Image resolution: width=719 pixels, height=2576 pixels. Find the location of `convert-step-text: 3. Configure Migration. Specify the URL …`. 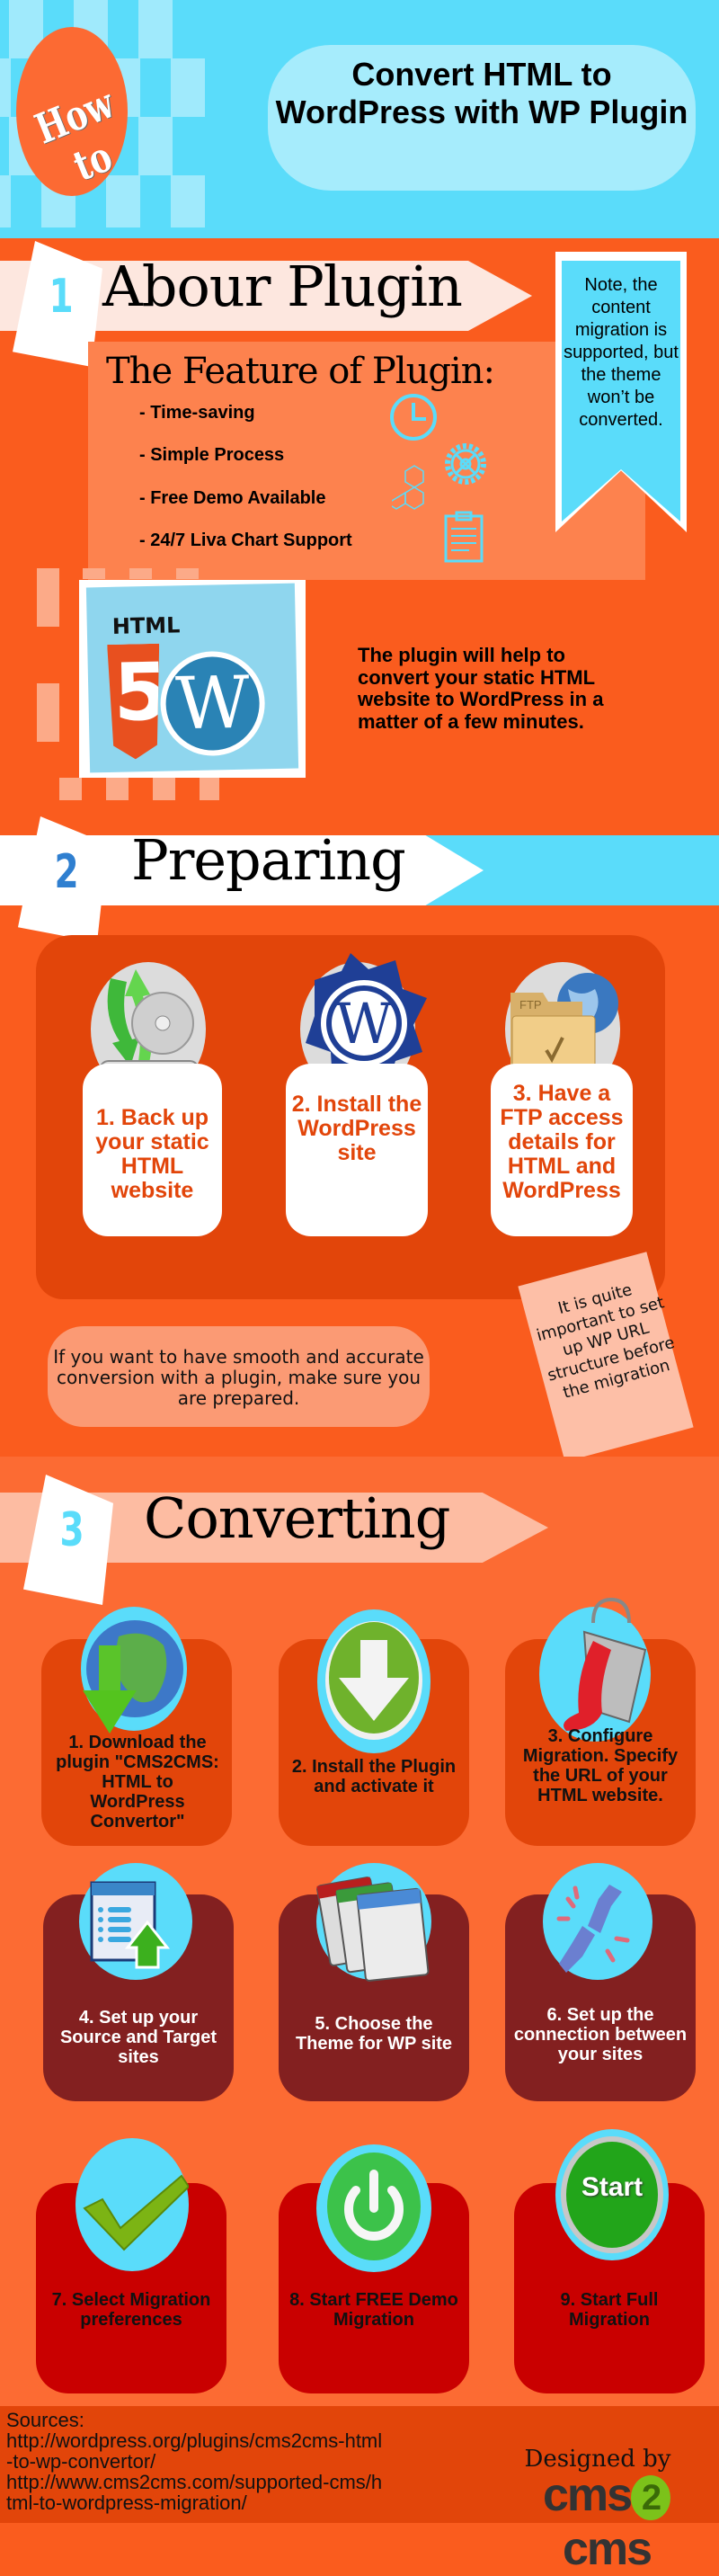

convert-step-text: 3. Configure Migration. Specify the URL … is located at coordinates (600, 1766).